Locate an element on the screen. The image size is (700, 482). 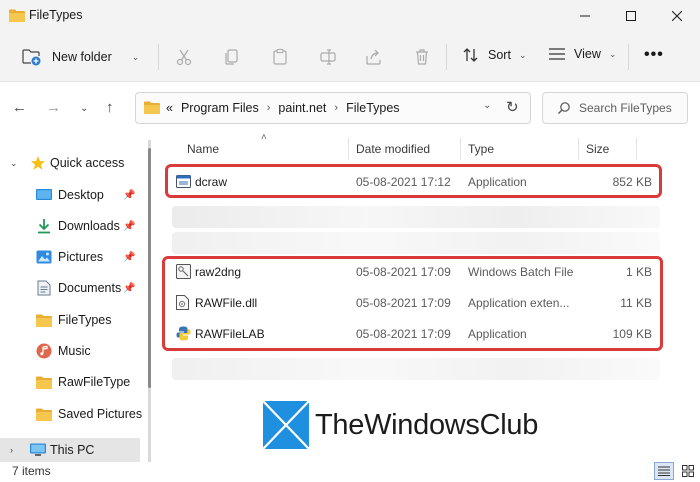
recent-locations-chevron-icon: ⌄ is located at coordinates (84, 108).